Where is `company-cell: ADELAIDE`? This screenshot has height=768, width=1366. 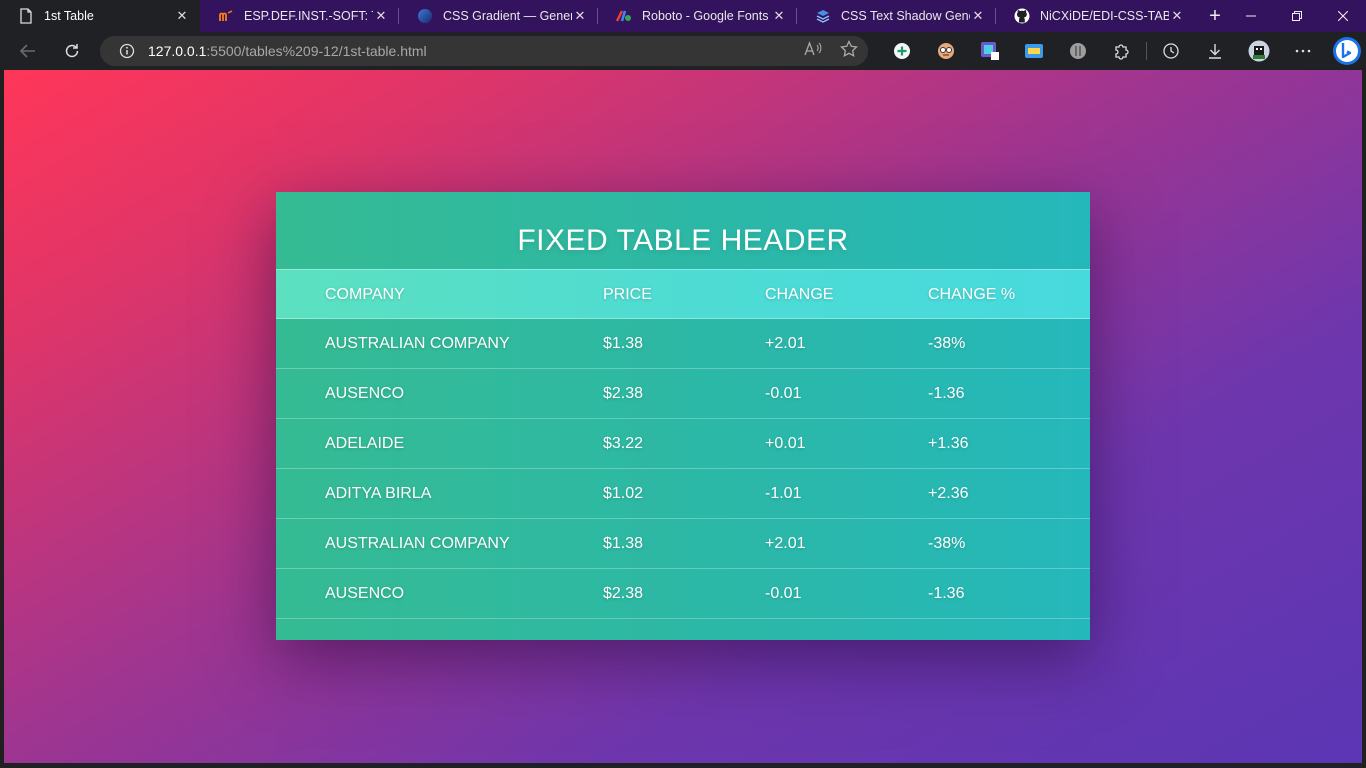
company-cell: ADELAIDE is located at coordinates (365, 443).